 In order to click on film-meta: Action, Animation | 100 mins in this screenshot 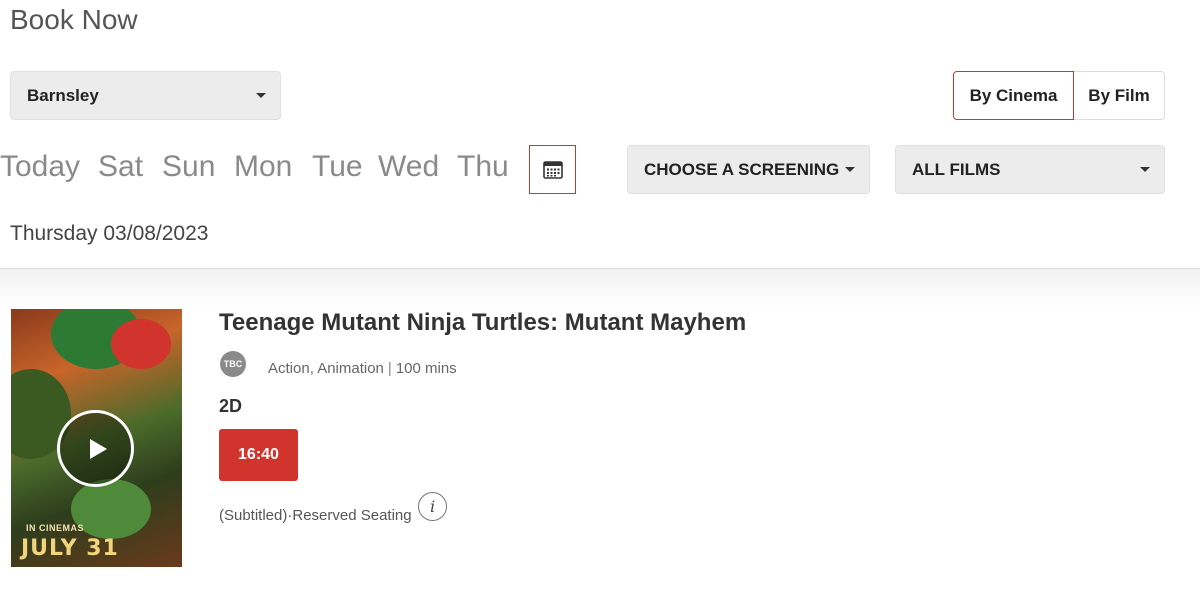, I will do `click(362, 368)`.